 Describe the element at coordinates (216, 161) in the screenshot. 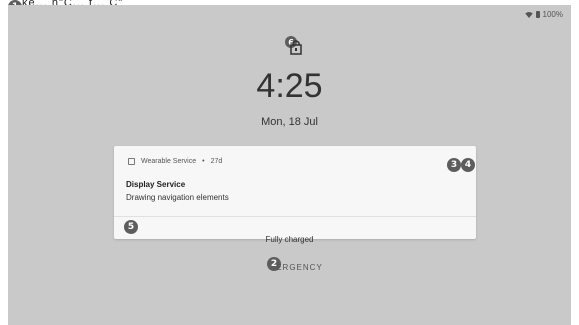

I see `notification-age: 27d` at that location.